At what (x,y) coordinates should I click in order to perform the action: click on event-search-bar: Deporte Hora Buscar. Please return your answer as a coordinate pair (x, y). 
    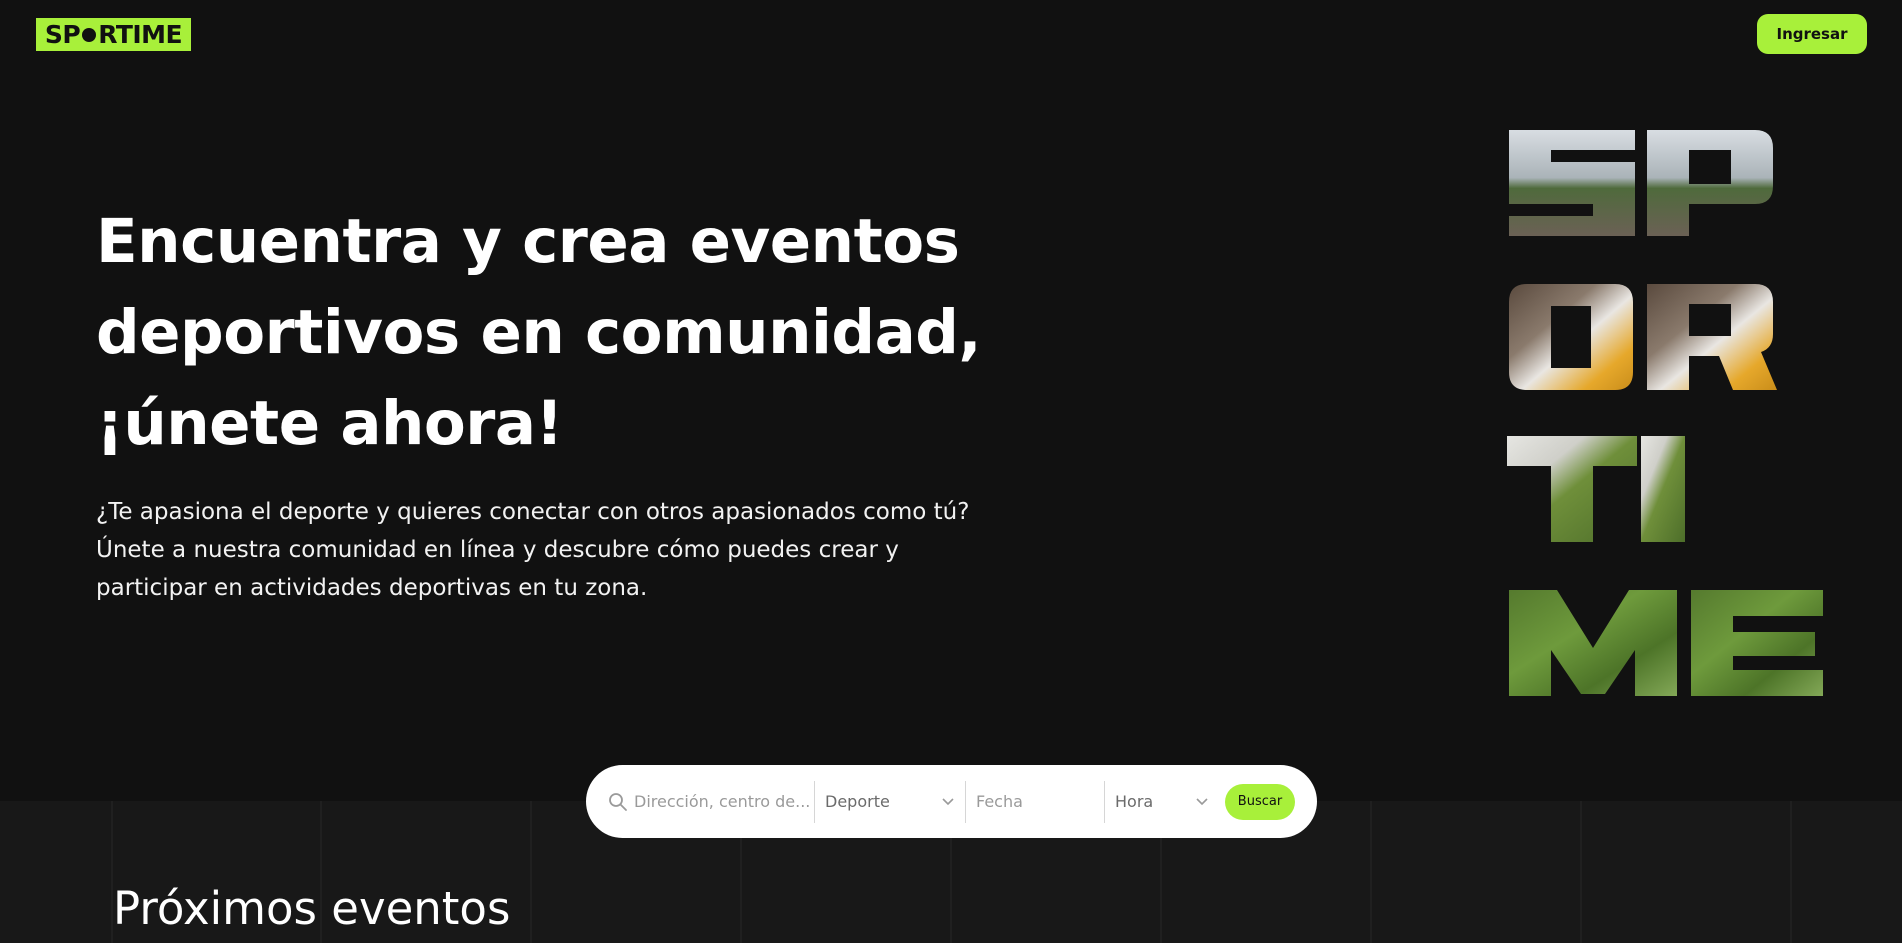
    Looking at the image, I should click on (951, 801).